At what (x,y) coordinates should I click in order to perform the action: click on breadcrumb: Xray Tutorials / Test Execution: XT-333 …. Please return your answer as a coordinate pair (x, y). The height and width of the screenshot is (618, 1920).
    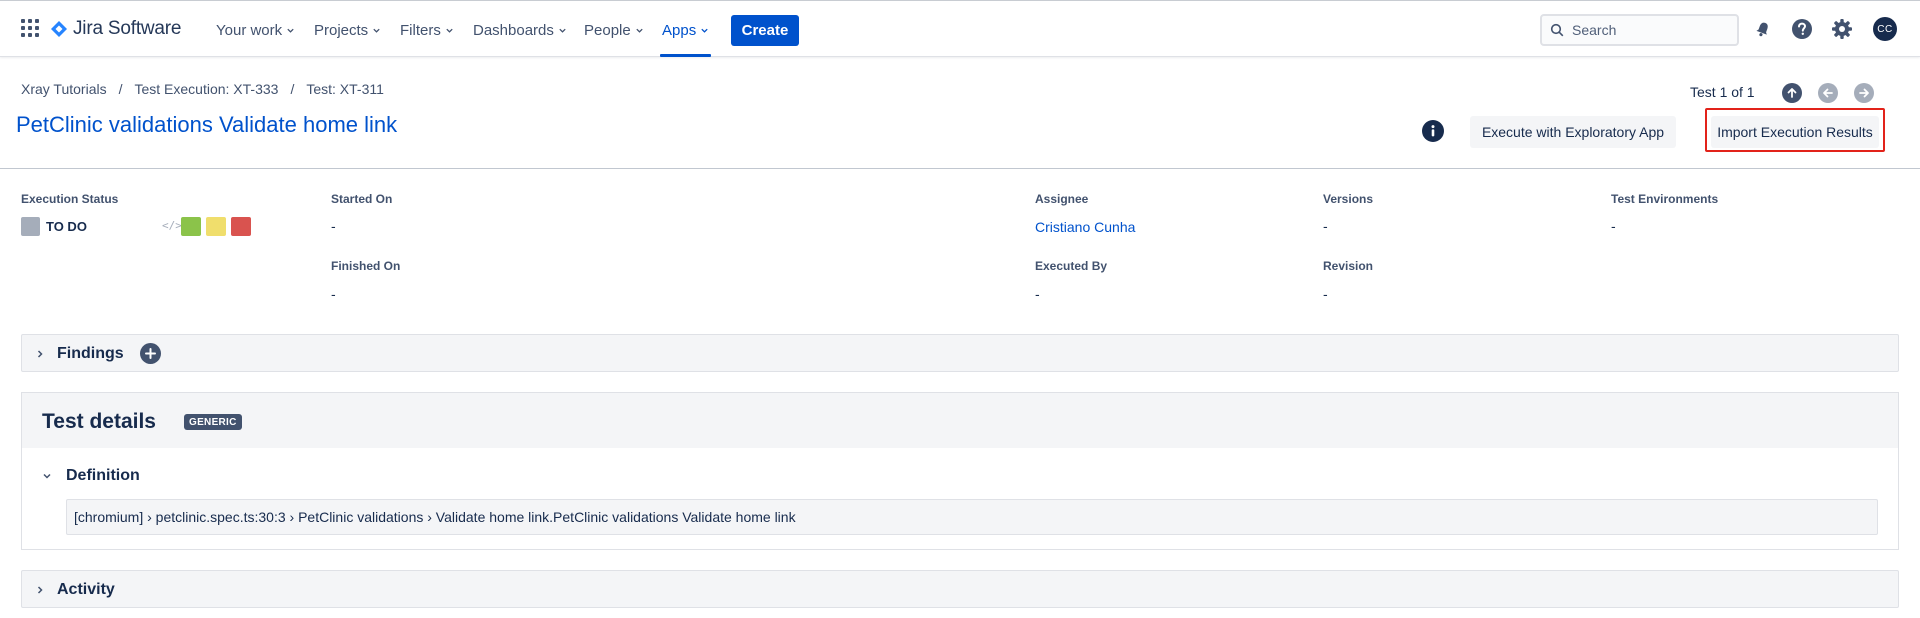
    Looking at the image, I should click on (202, 89).